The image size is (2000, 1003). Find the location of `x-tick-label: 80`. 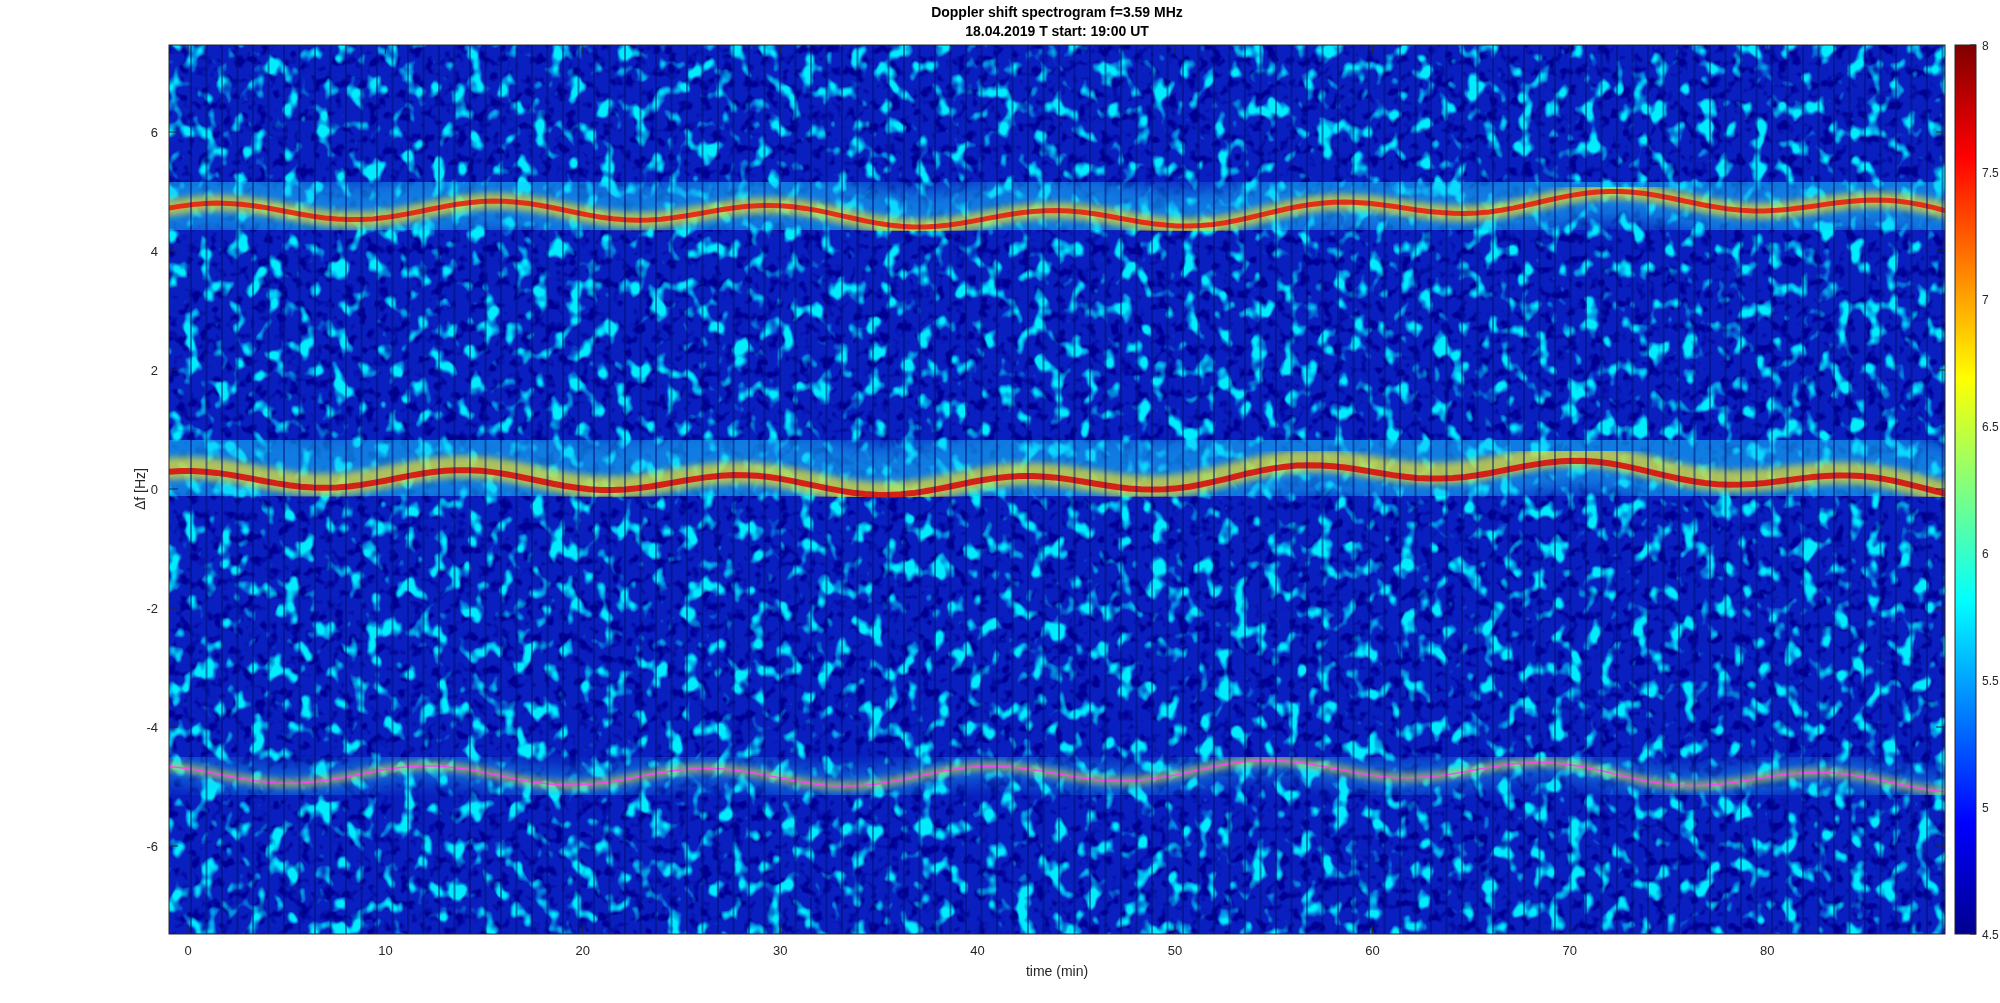

x-tick-label: 80 is located at coordinates (1767, 950).